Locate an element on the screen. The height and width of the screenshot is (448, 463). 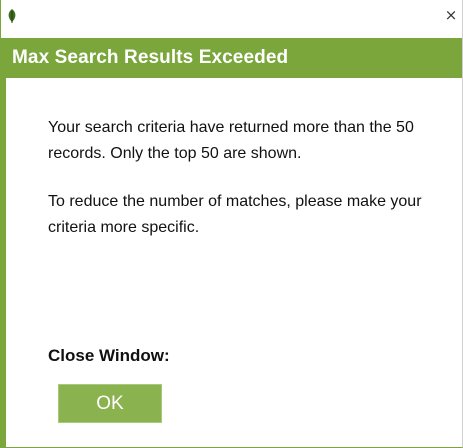
title-bar: × is located at coordinates (231, 17).